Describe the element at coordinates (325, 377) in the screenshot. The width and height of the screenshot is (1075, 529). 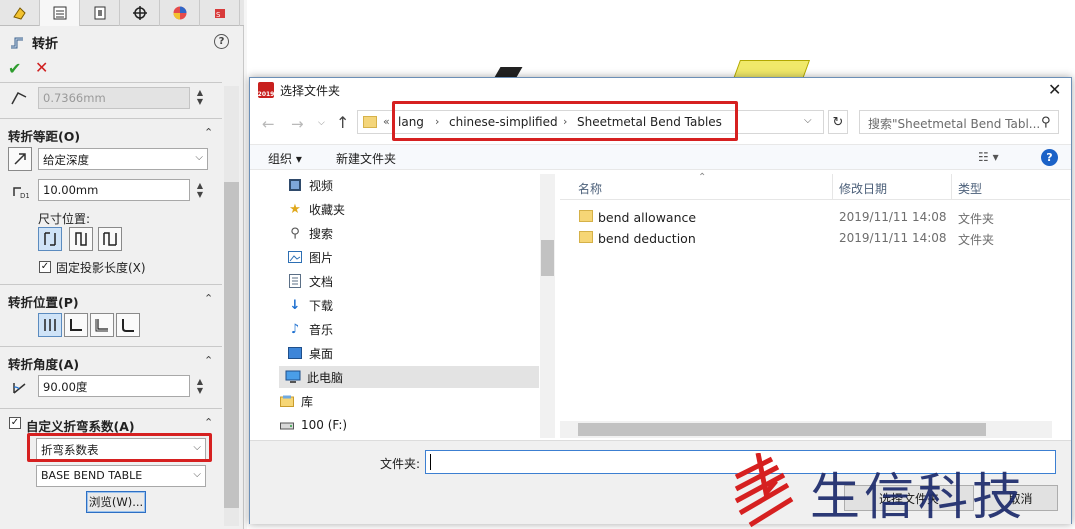
I see `nav-item-label: 此电脑` at that location.